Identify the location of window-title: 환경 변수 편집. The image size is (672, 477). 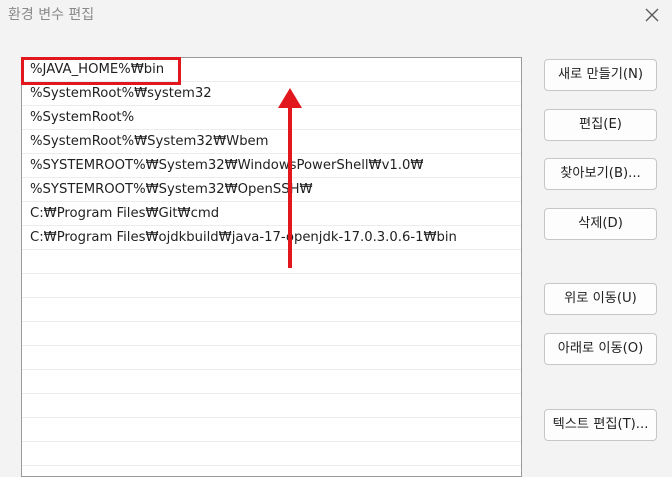
(51, 15).